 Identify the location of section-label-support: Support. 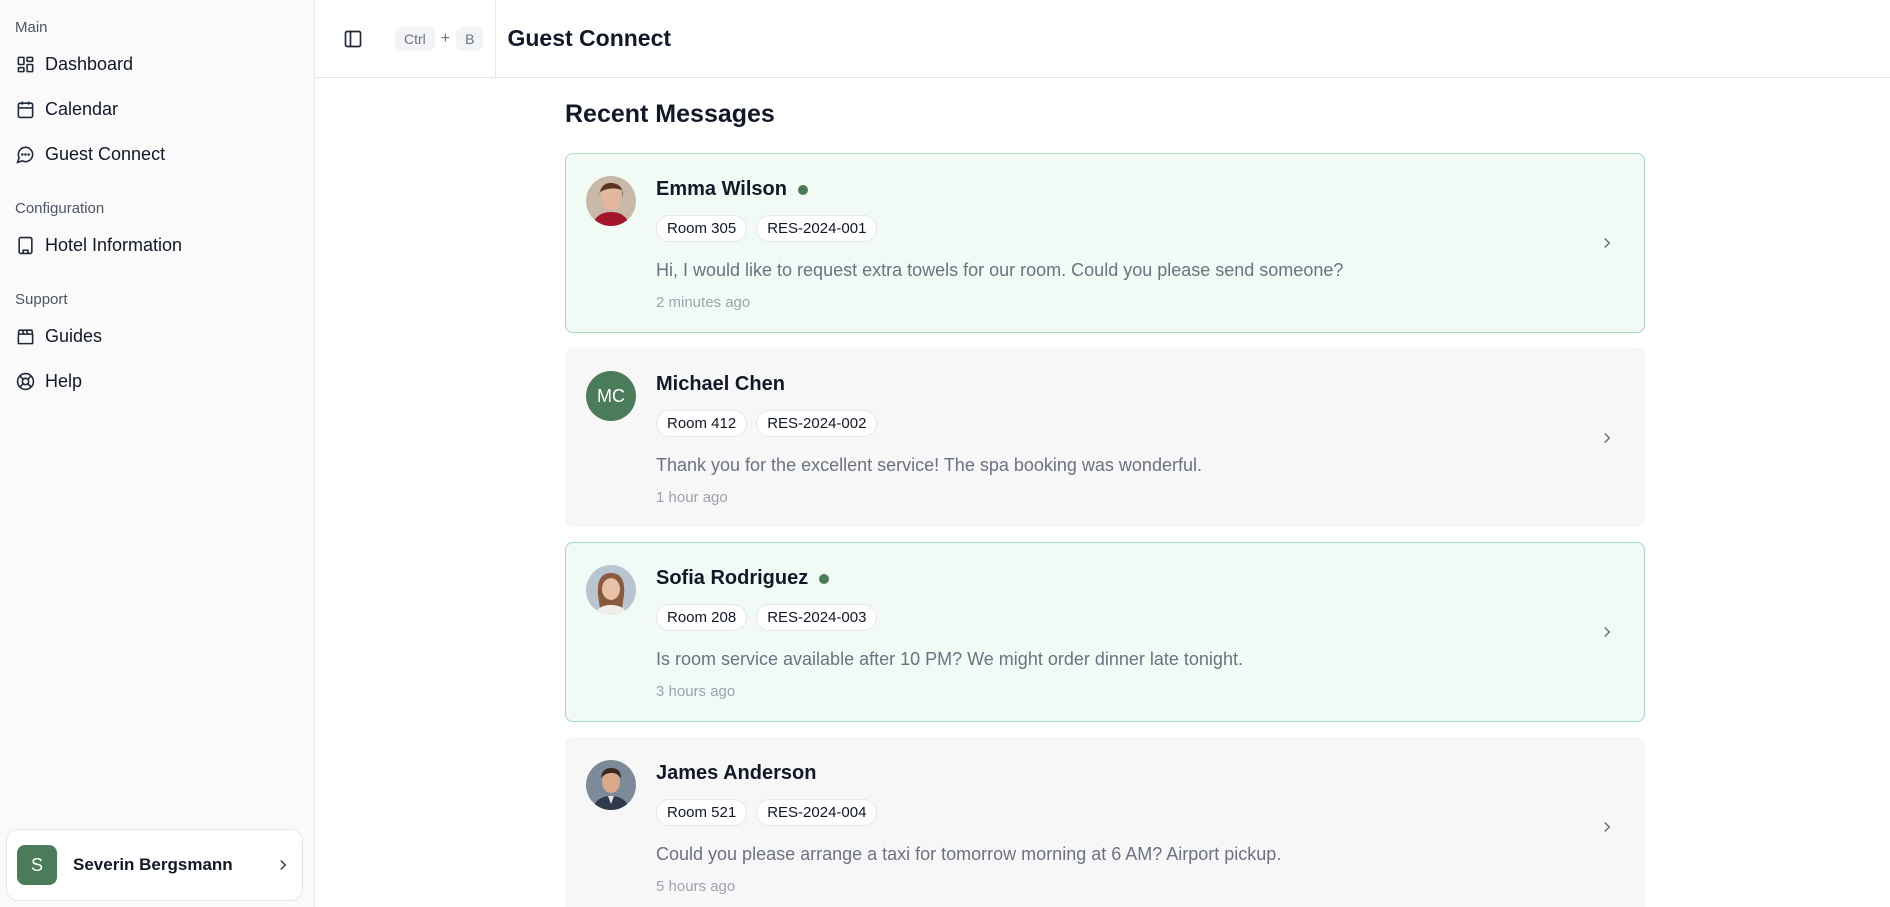
(41, 299).